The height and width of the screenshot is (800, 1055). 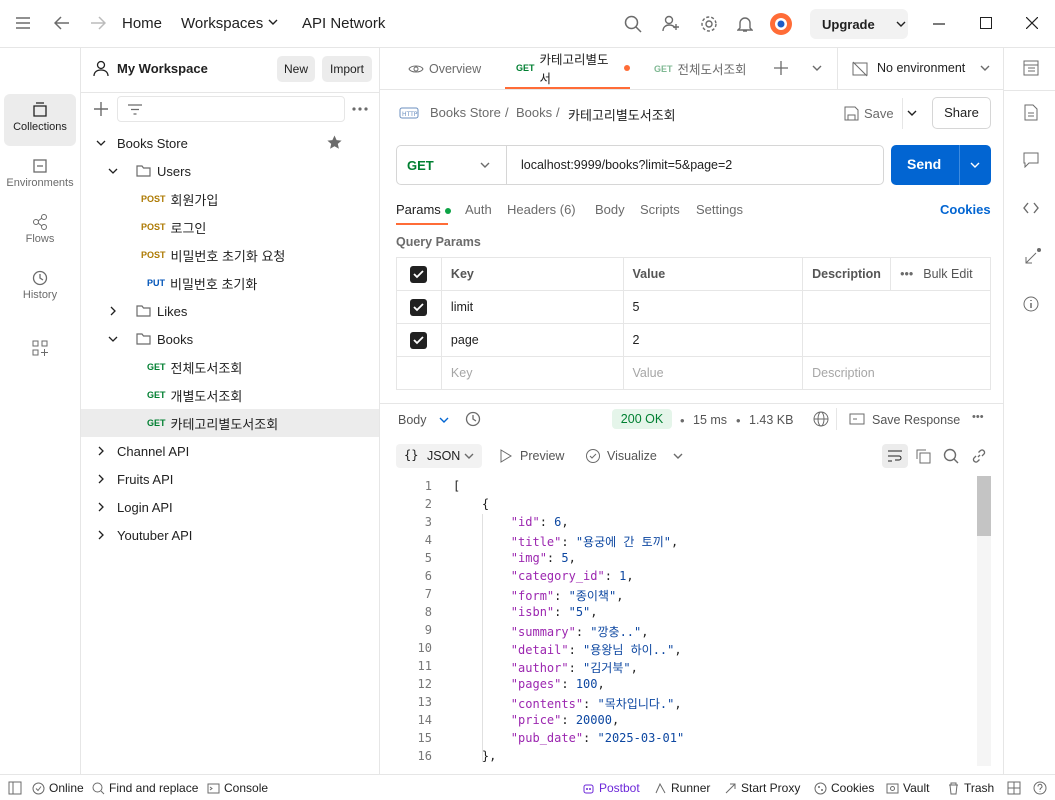 What do you see at coordinates (230, 367) in the screenshot?
I see `tree-request: GET 전체도서조회` at bounding box center [230, 367].